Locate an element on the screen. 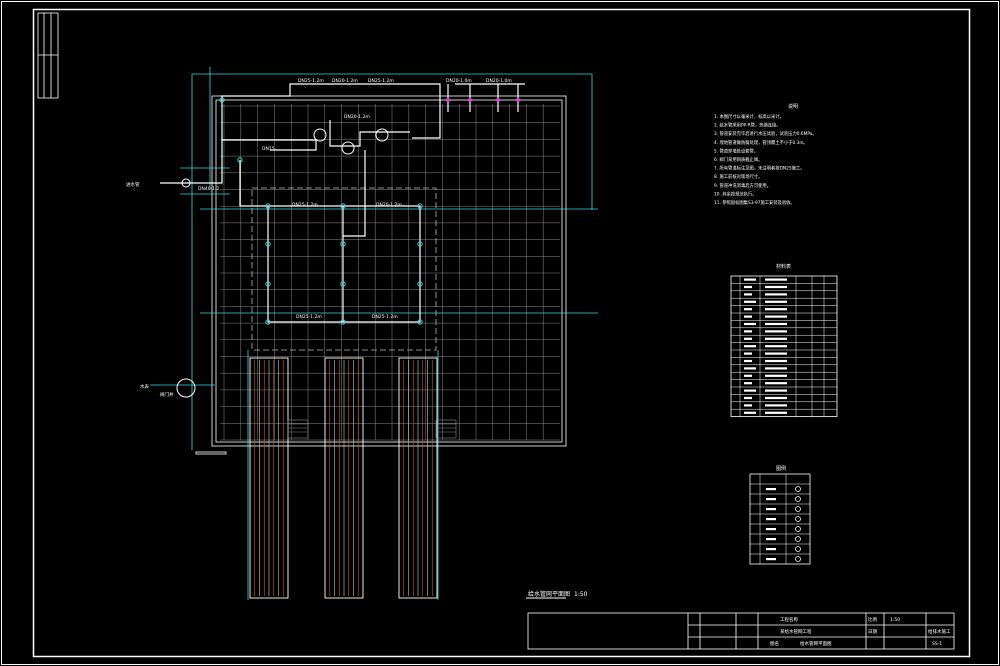  note-line: 2. 给水管采用PP-R管，热熔连接。 is located at coordinates (747, 125).